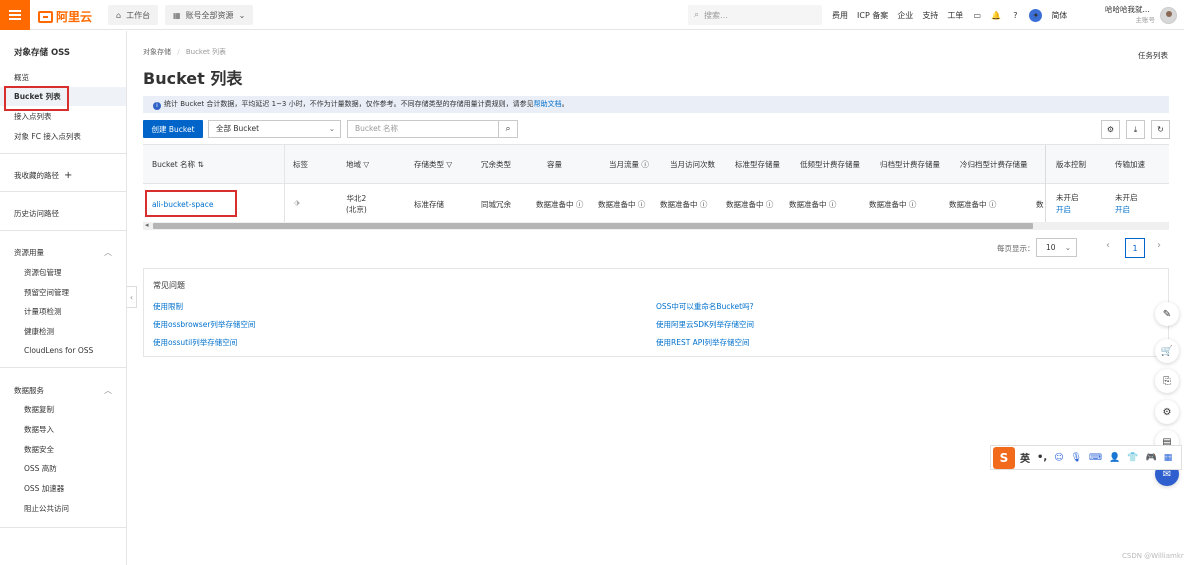 This screenshot has height=565, width=1184. What do you see at coordinates (1167, 351) in the screenshot?
I see `cart-float-button: 🛒` at bounding box center [1167, 351].